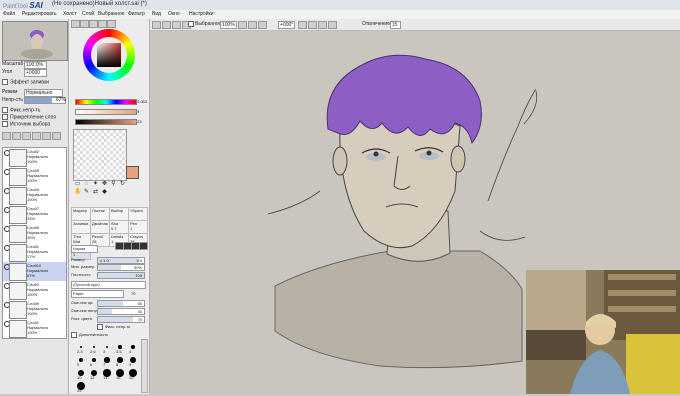 Image resolution: width=680 pixels, height=396 pixels. I want to click on color-wheel-tab, so click(75, 24).